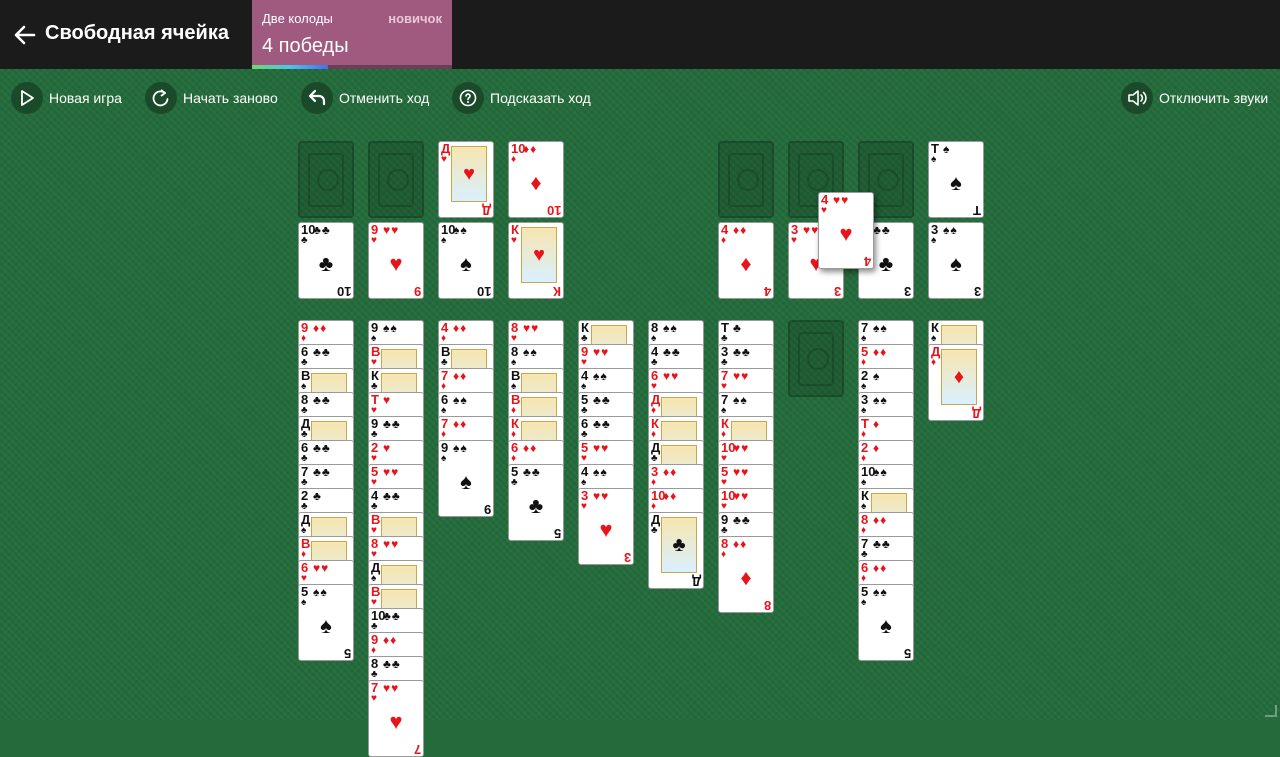 The width and height of the screenshot is (1280, 757). Describe the element at coordinates (211, 98) in the screenshot. I see `restart-button: Начать заново` at that location.